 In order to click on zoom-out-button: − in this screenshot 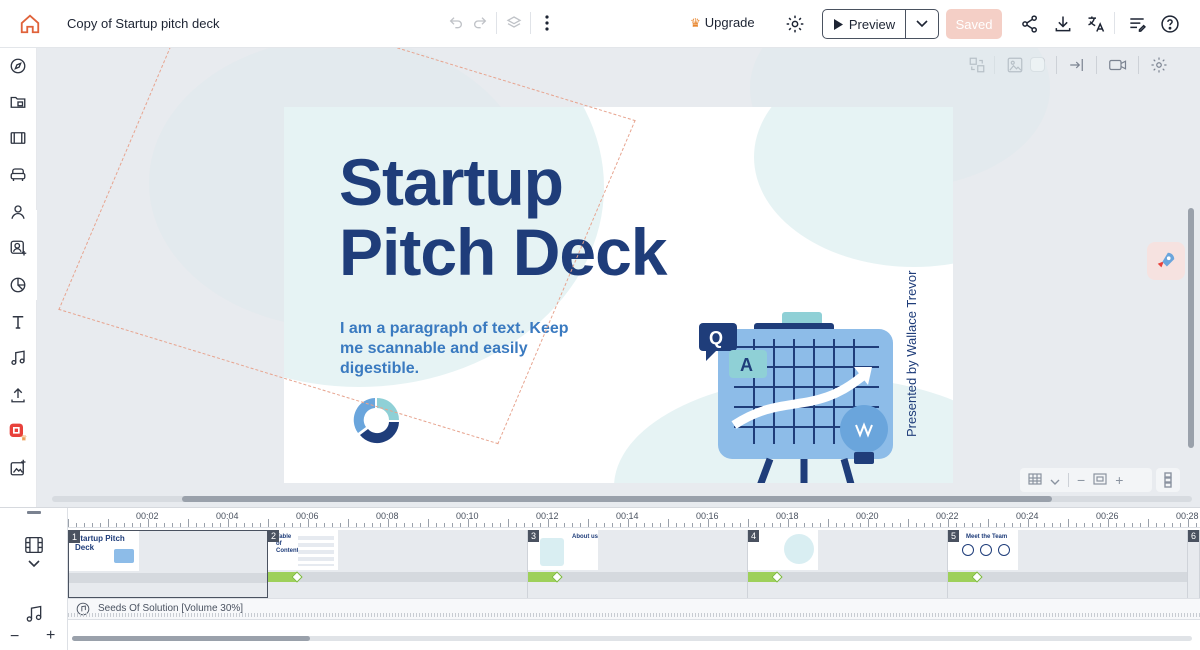, I will do `click(1081, 480)`.